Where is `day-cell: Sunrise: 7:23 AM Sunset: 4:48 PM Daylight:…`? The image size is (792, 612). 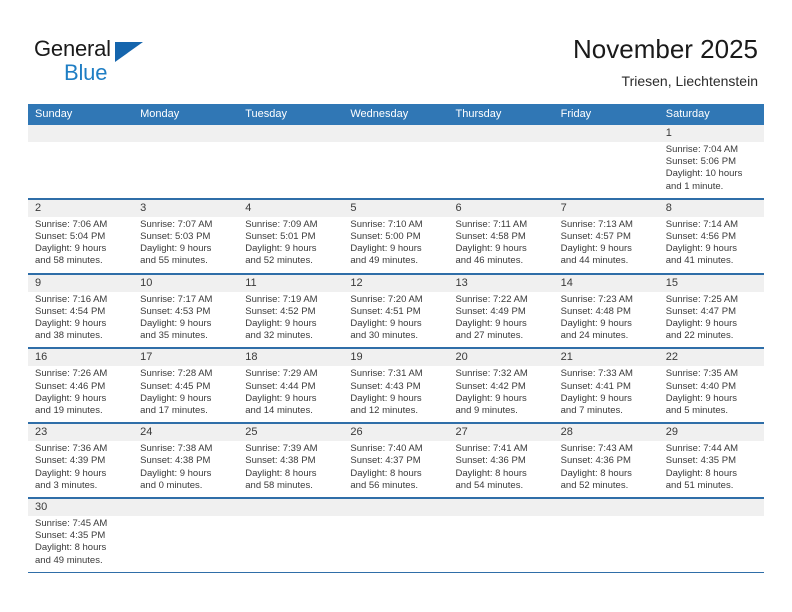 day-cell: Sunrise: 7:23 AM Sunset: 4:48 PM Daylight:… is located at coordinates (606, 320).